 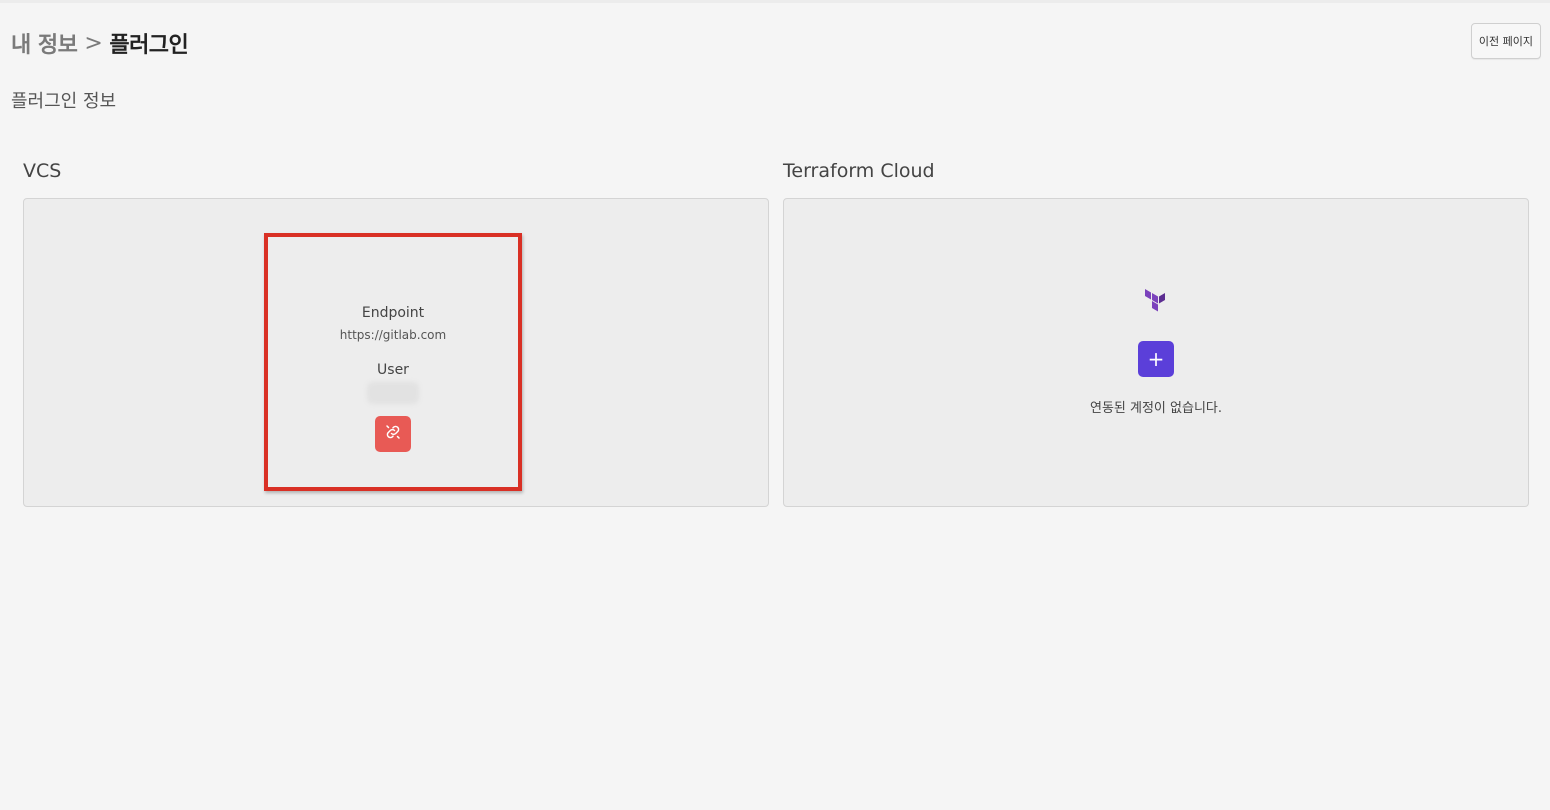 I want to click on breadcrumb-current-plugin: 플러그인, so click(x=149, y=45).